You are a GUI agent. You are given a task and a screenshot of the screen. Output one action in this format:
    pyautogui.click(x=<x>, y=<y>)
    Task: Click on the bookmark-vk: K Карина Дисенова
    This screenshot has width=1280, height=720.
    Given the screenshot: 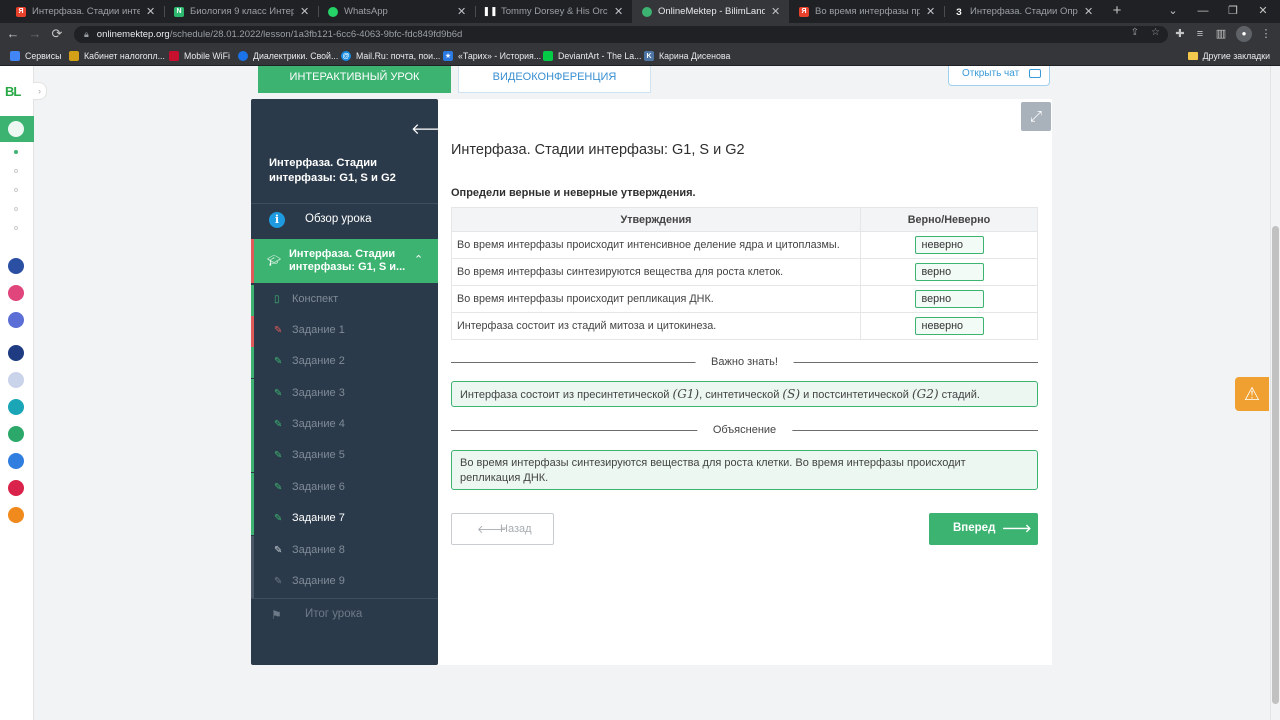 What is the action you would take?
    pyautogui.click(x=687, y=56)
    